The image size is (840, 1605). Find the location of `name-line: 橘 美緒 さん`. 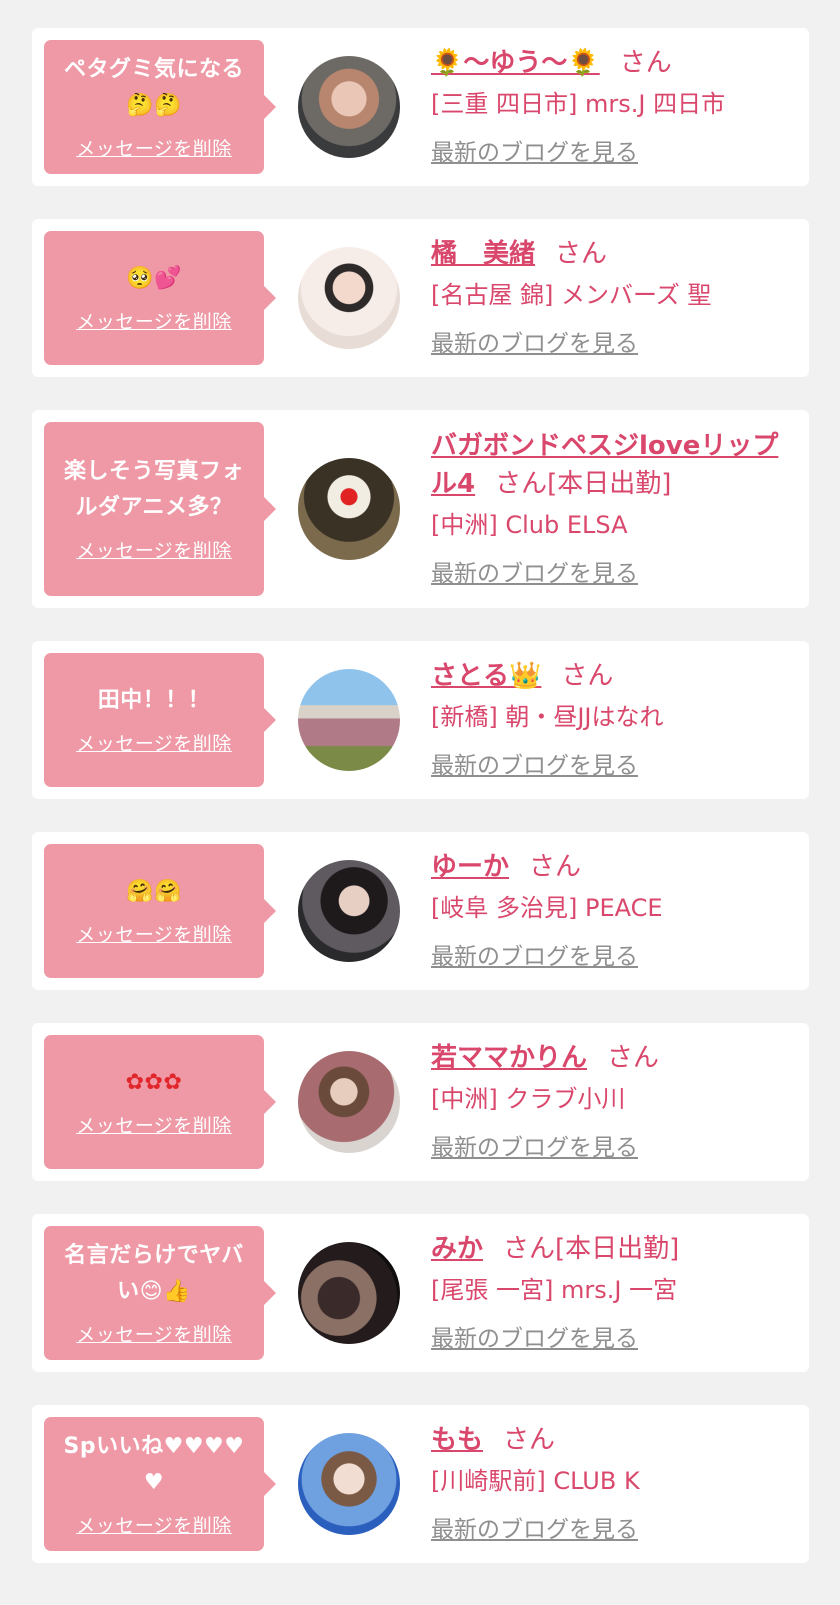

name-line: 橘 美緒 さん is located at coordinates (610, 254).